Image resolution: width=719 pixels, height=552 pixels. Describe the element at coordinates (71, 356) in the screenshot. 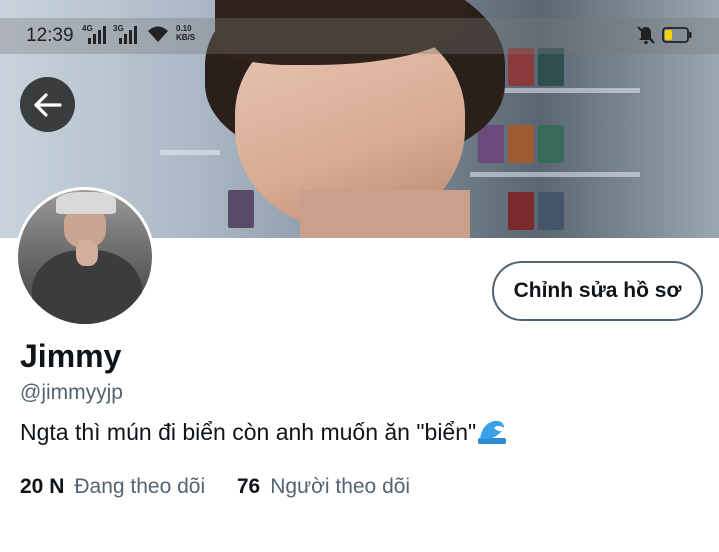

I see `display-name: Jimmy` at that location.